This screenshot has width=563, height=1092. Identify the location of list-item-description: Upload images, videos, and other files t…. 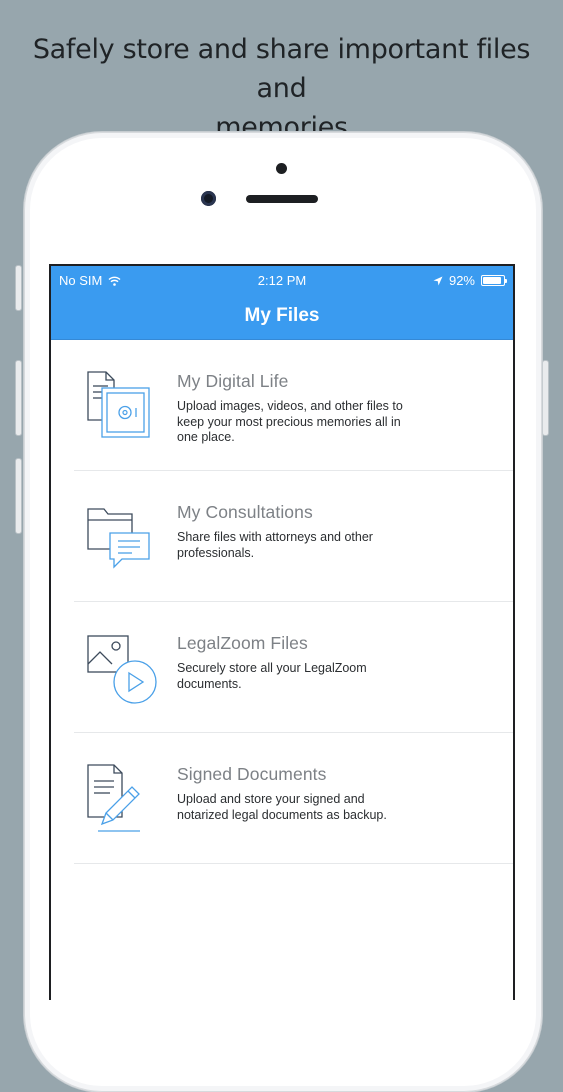
(336, 422).